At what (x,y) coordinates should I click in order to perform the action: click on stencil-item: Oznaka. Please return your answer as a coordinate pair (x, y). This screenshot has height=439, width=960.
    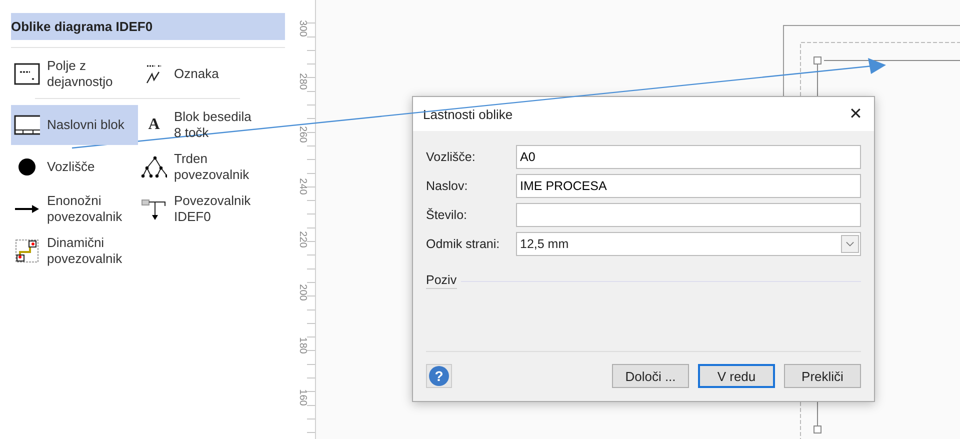
    Looking at the image, I should click on (208, 74).